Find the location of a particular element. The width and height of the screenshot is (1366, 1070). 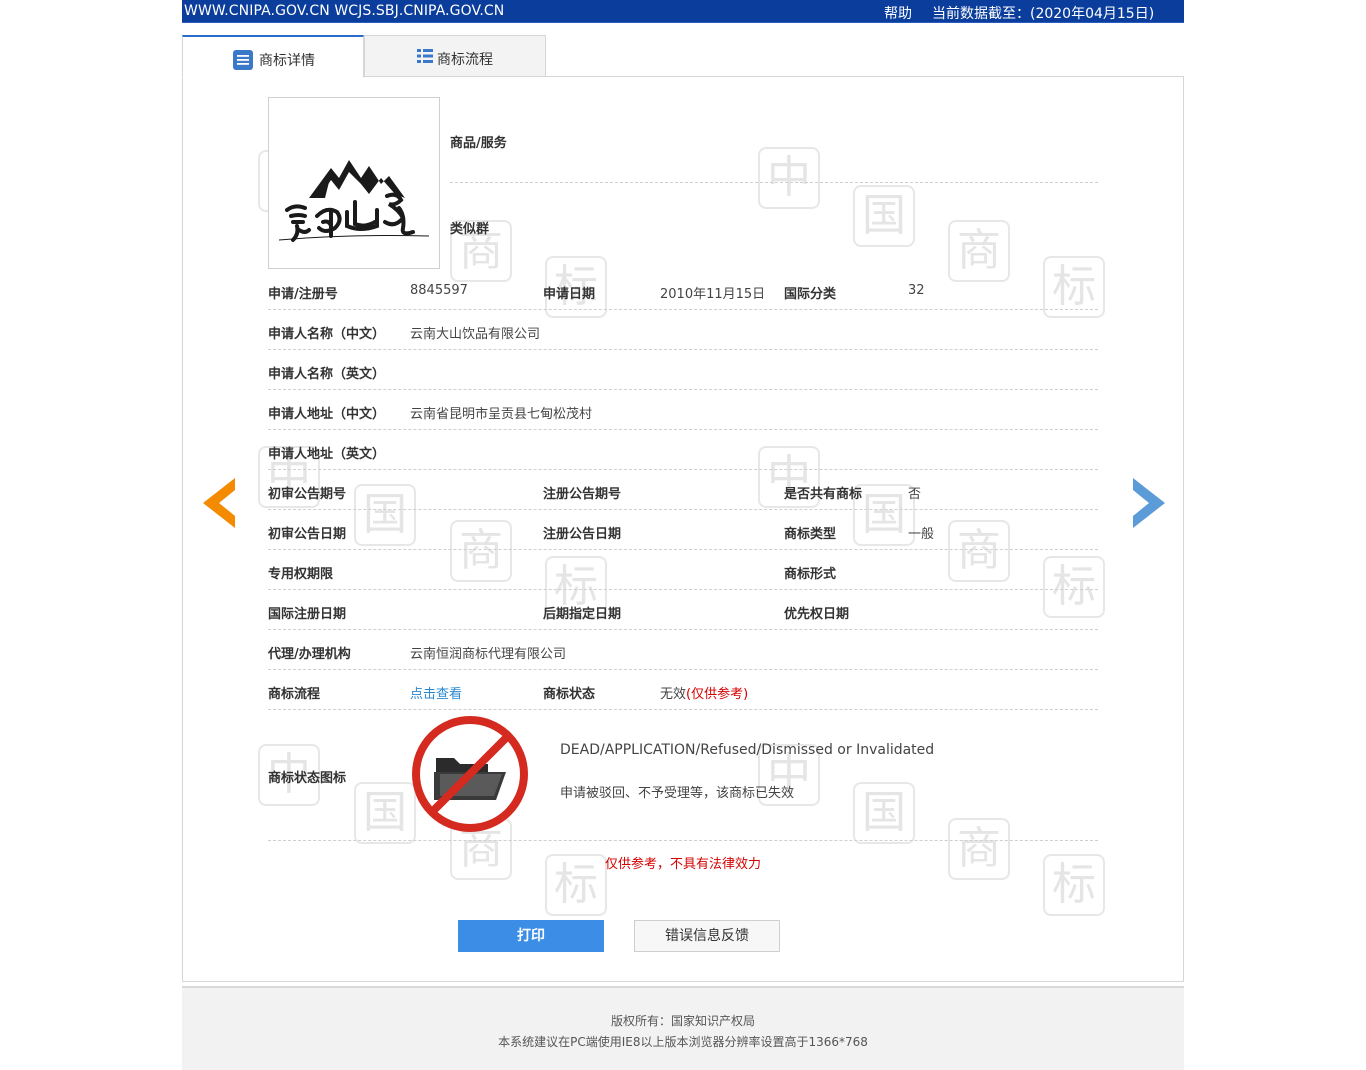

tab-trademark-detail: 商标详情 is located at coordinates (273, 56).